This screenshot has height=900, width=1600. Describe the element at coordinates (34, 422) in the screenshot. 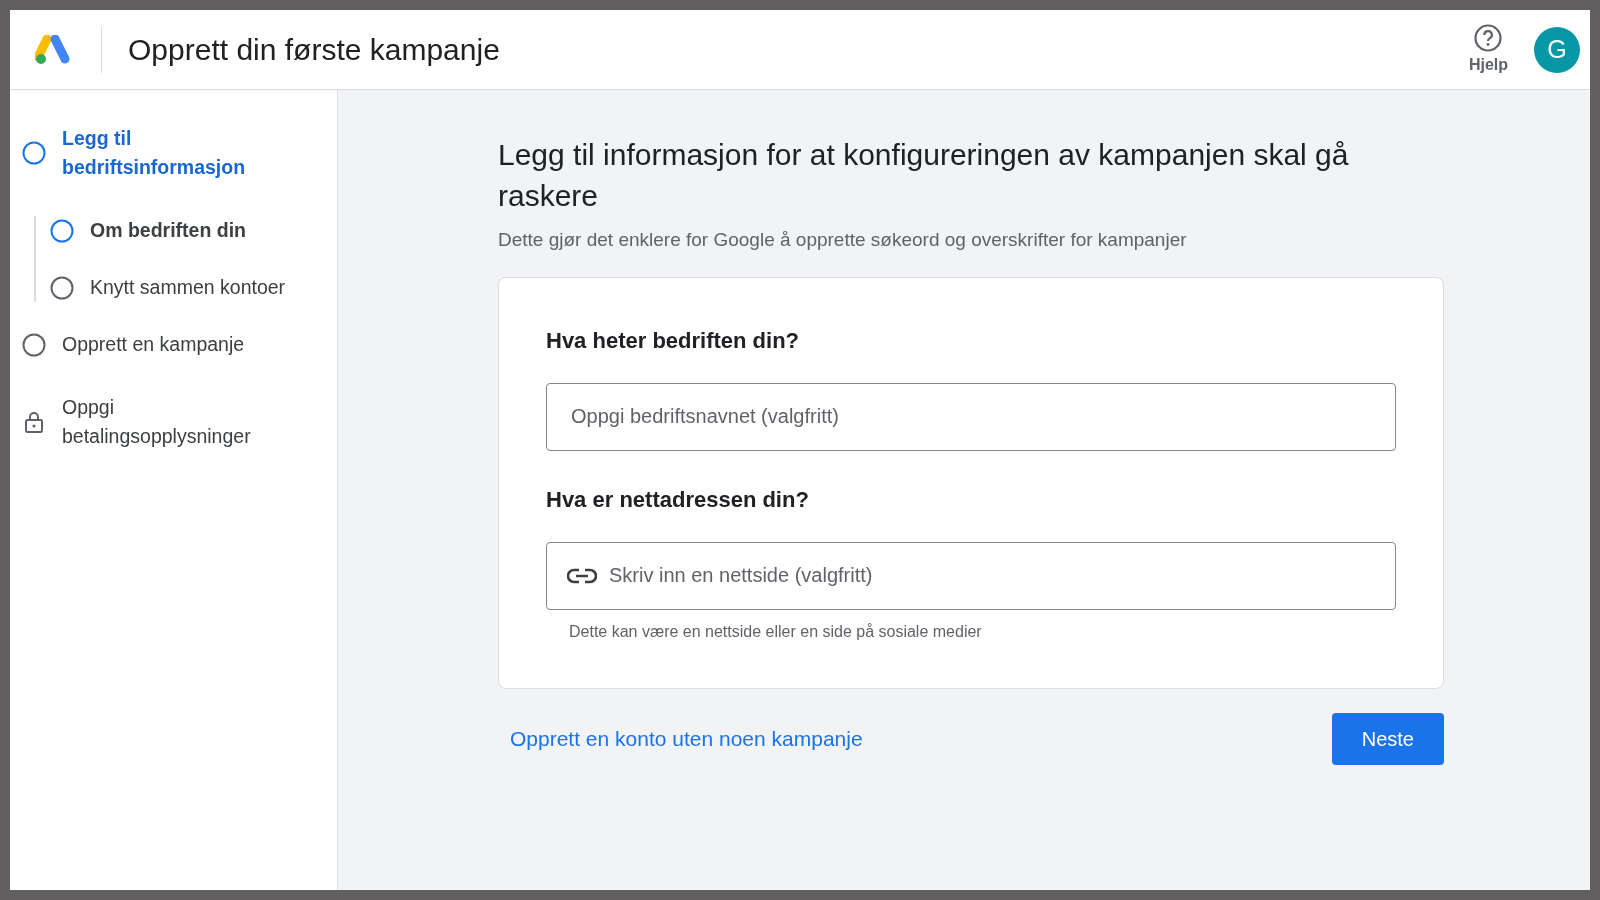

I see `lock-icon` at that location.